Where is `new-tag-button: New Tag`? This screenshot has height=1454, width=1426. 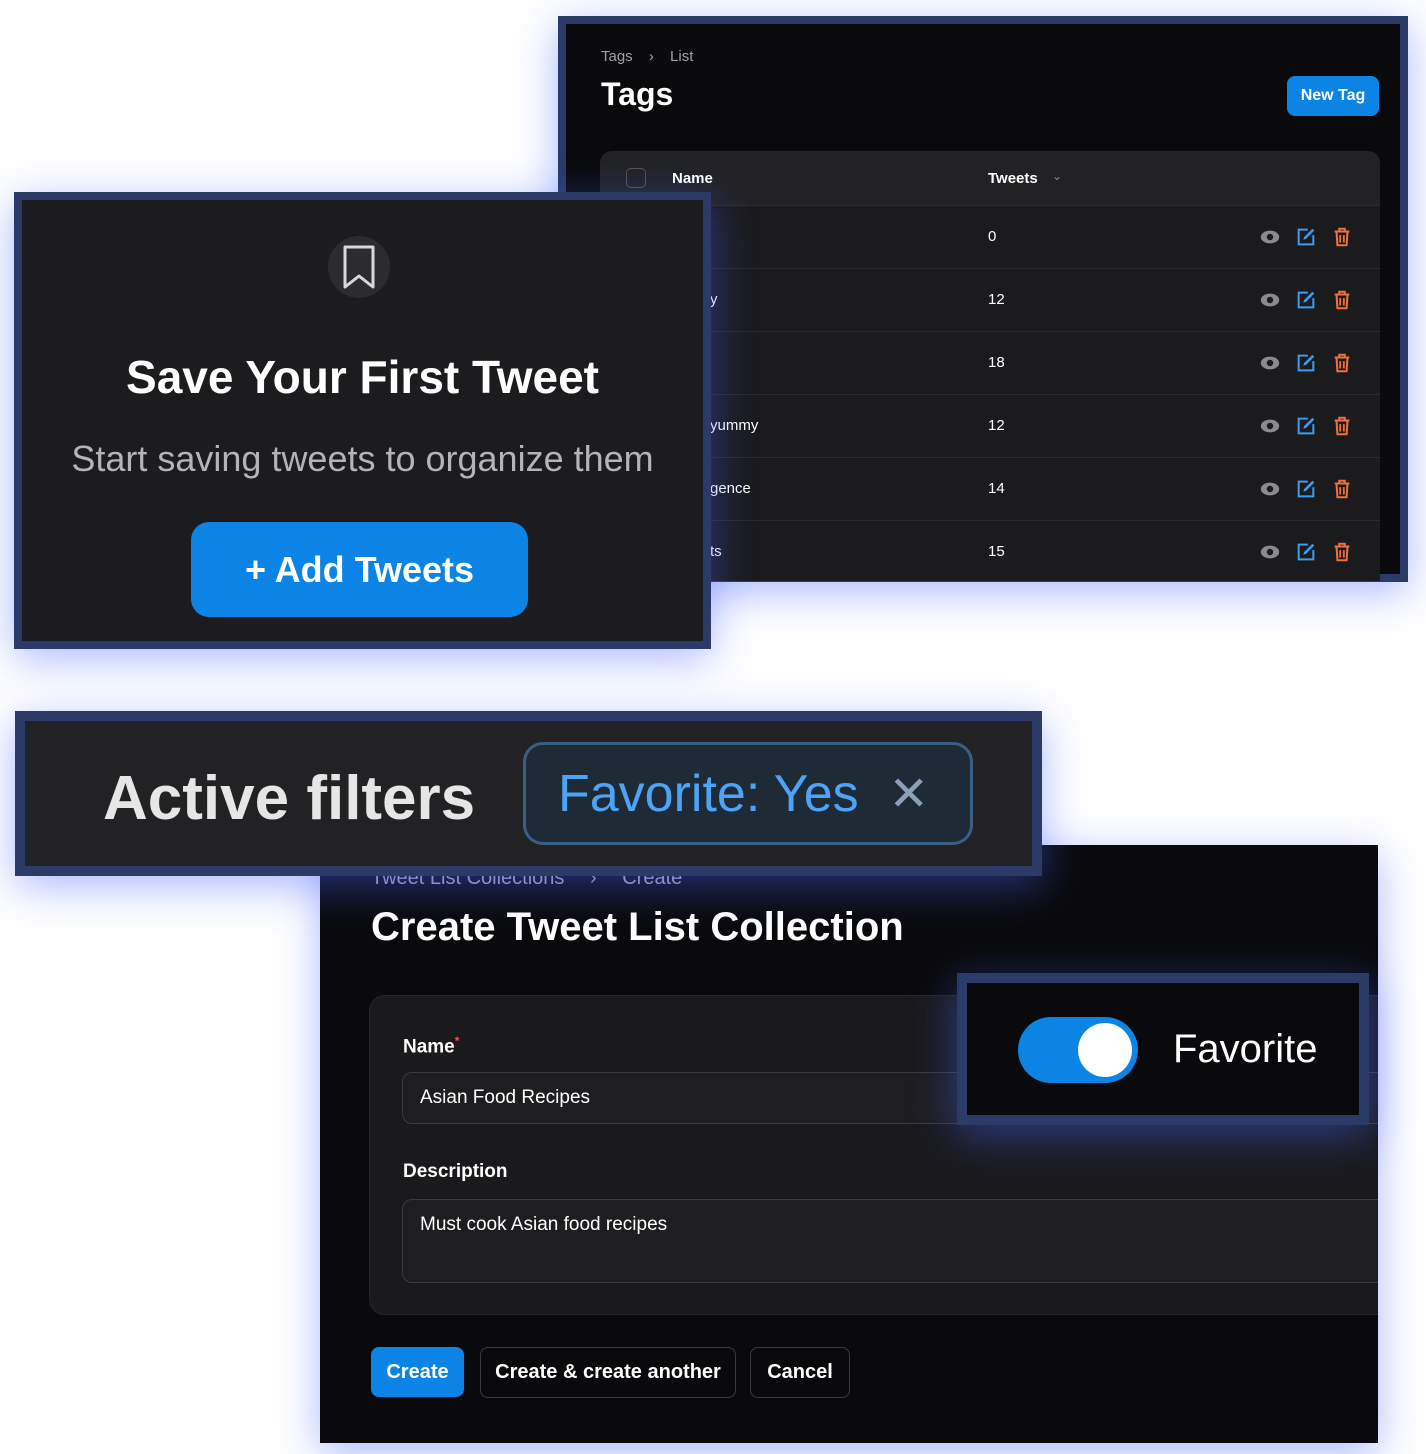
new-tag-button: New Tag is located at coordinates (1333, 96).